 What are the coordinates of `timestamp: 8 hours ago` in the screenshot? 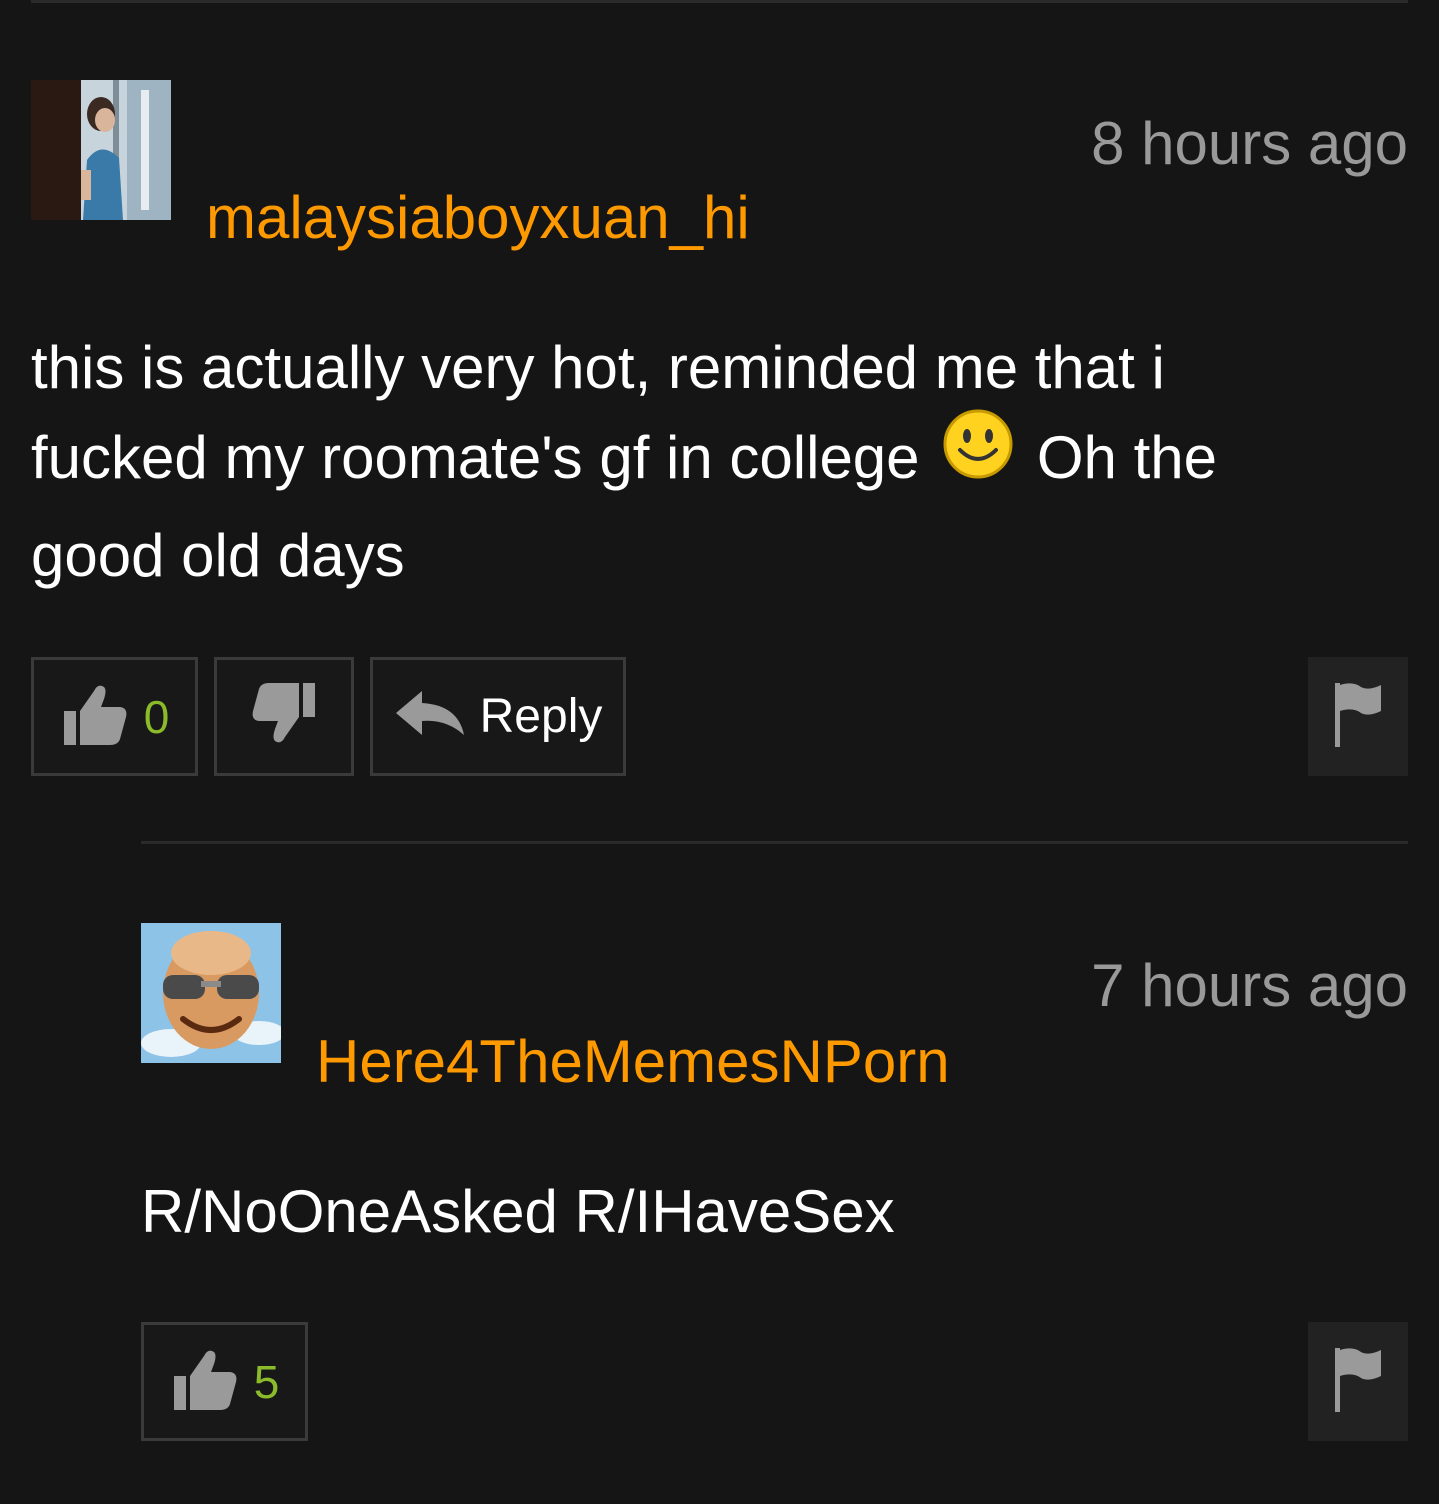 It's located at (1249, 143).